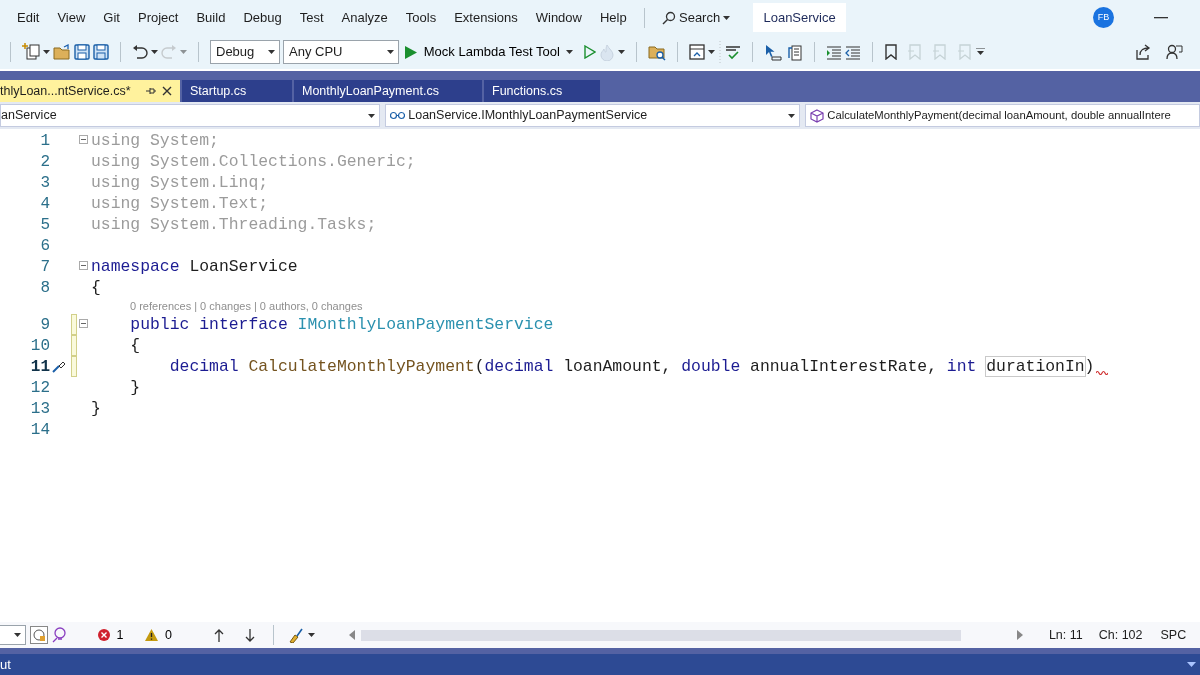 The width and height of the screenshot is (1200, 675). What do you see at coordinates (613, 17) in the screenshot?
I see `menu-item: Help` at bounding box center [613, 17].